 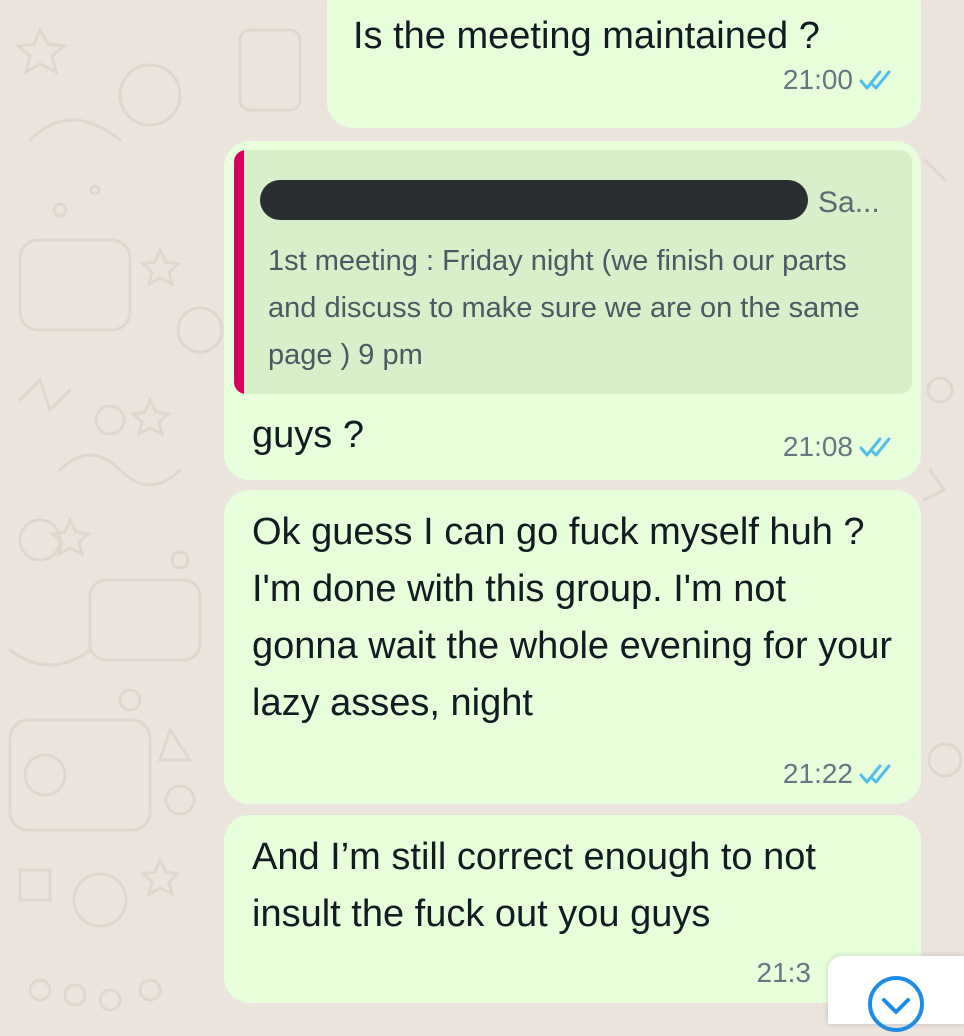 I want to click on message-time: 21:3, so click(x=784, y=972).